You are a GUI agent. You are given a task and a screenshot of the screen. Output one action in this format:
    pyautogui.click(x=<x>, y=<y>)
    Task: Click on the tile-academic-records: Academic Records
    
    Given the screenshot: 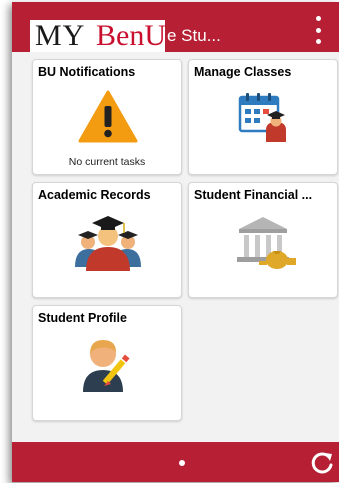 What is the action you would take?
    pyautogui.click(x=107, y=240)
    